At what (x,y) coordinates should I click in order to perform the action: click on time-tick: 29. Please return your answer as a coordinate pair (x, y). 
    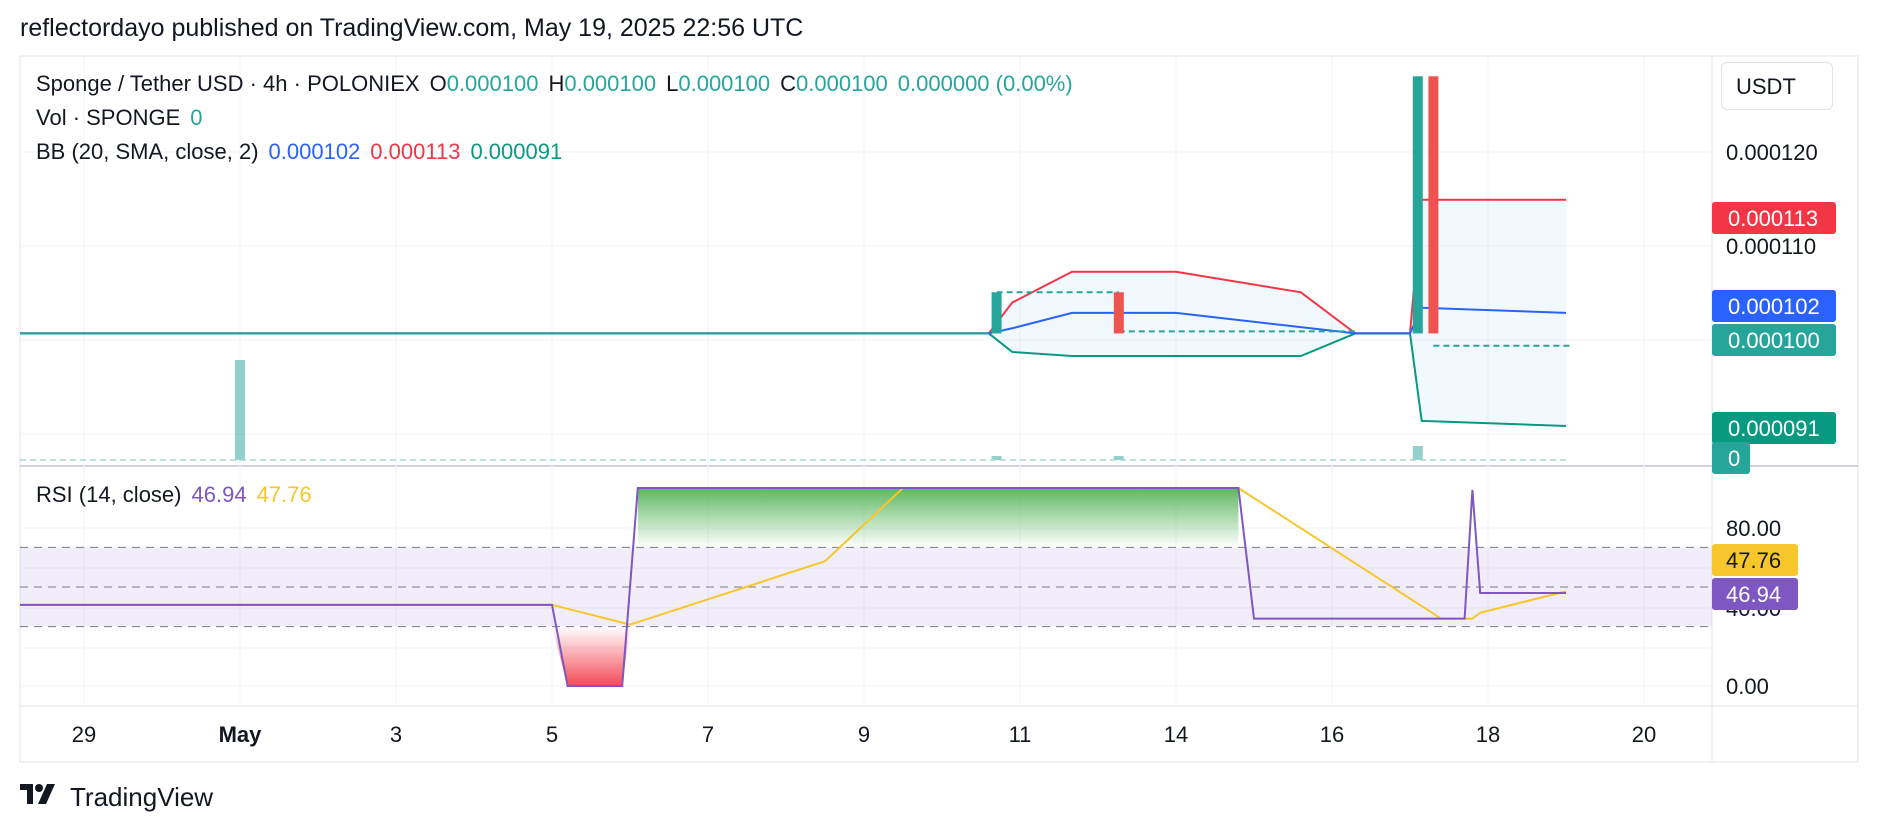
    Looking at the image, I should click on (84, 734).